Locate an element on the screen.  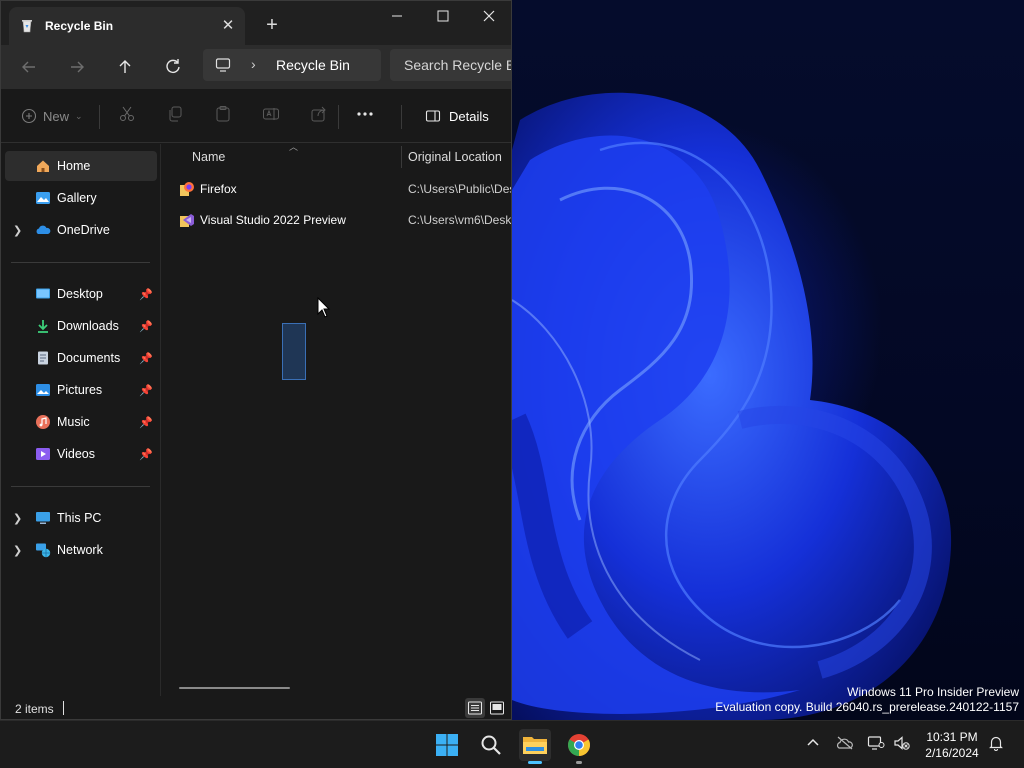
minimize-button is located at coordinates (397, 17).